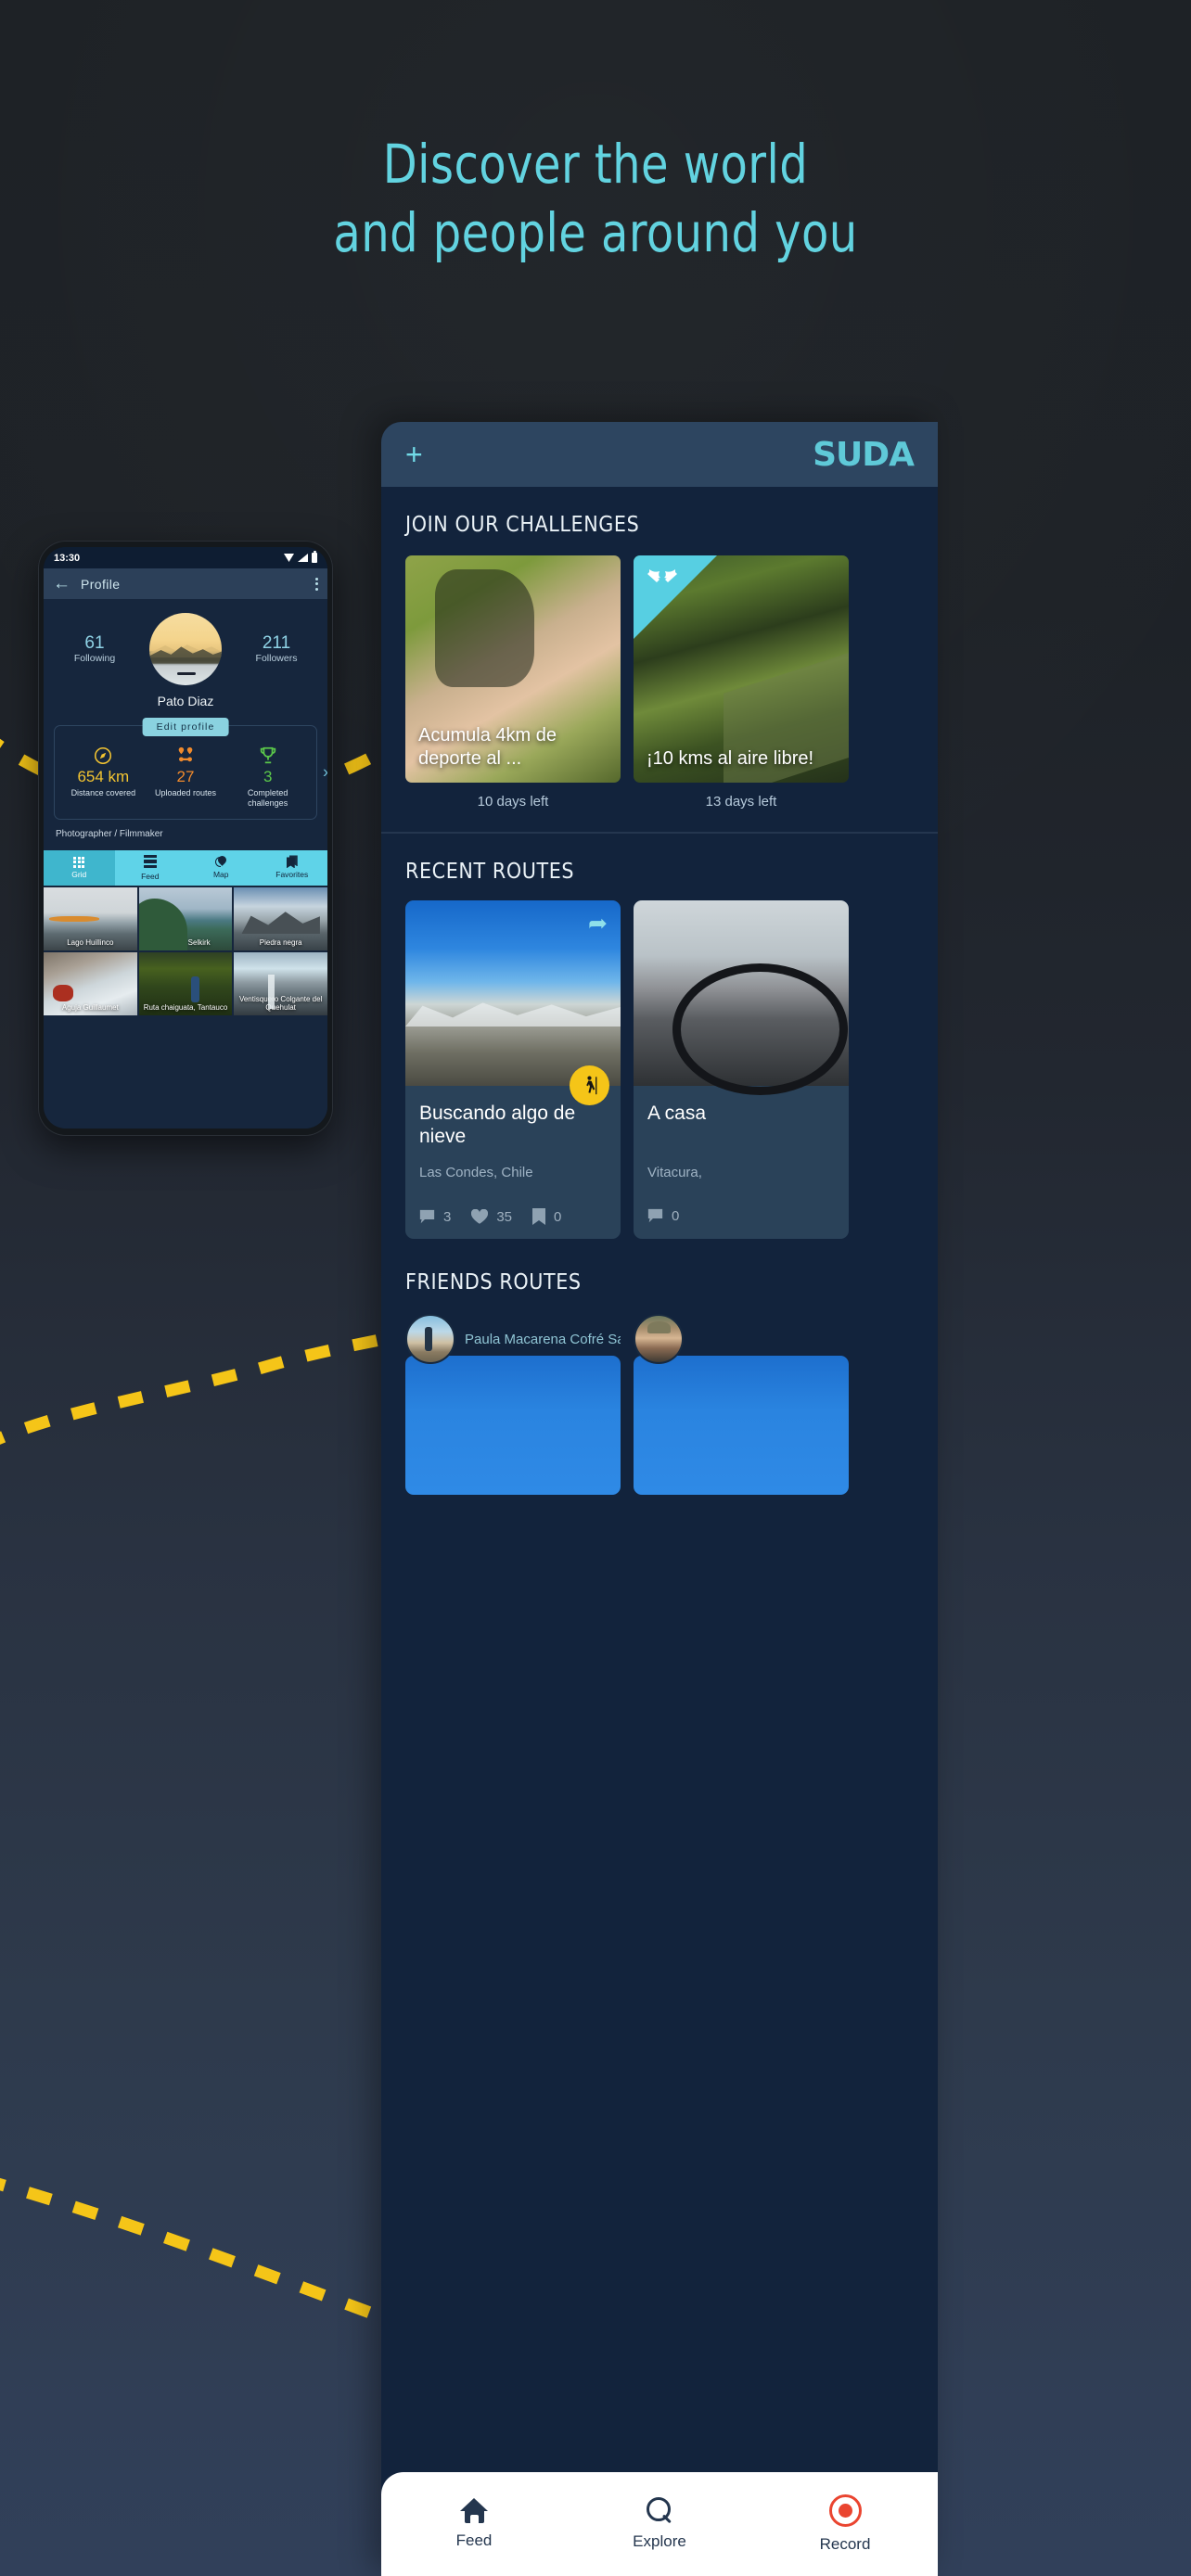 The image size is (1191, 2576). What do you see at coordinates (447, 1216) in the screenshot?
I see `route-comments-count: 3` at bounding box center [447, 1216].